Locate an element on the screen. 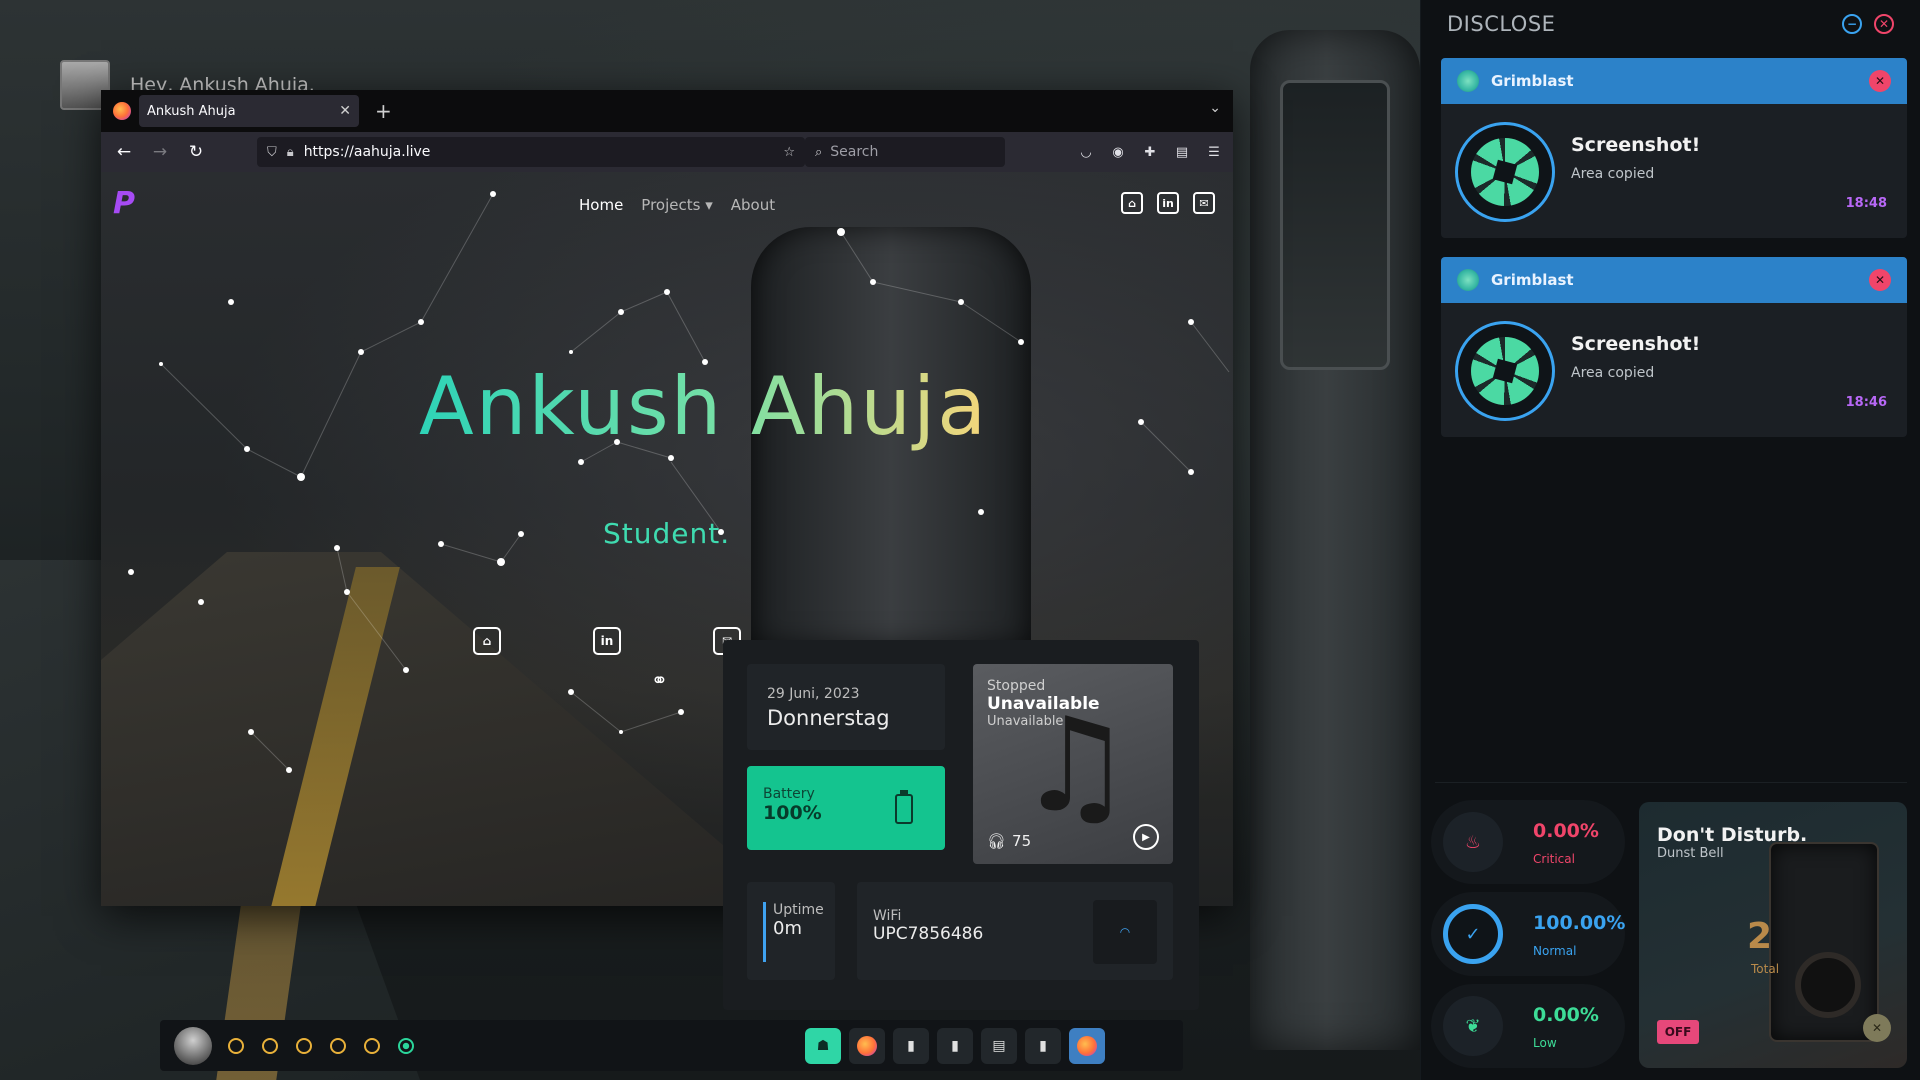 The image size is (1920, 1080). music-volume: 🎧︎ 75 is located at coordinates (1009, 841).